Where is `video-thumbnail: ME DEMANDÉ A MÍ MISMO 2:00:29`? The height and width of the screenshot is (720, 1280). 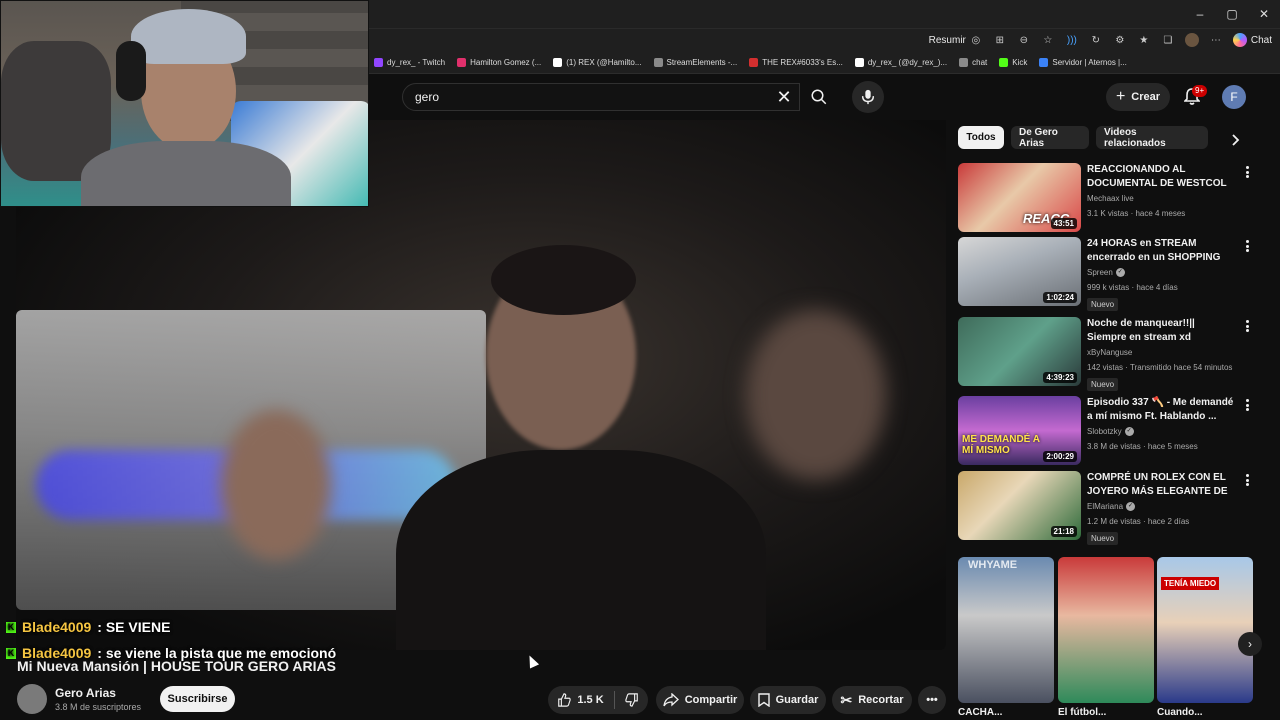
video-thumbnail: ME DEMANDÉ A MÍ MISMO 2:00:29 is located at coordinates (1019, 430).